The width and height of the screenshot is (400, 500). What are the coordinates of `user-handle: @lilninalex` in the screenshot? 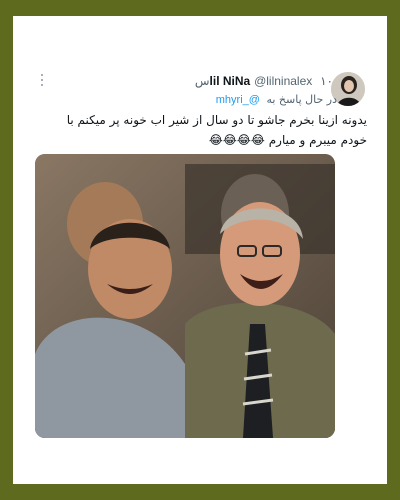 It's located at (283, 81).